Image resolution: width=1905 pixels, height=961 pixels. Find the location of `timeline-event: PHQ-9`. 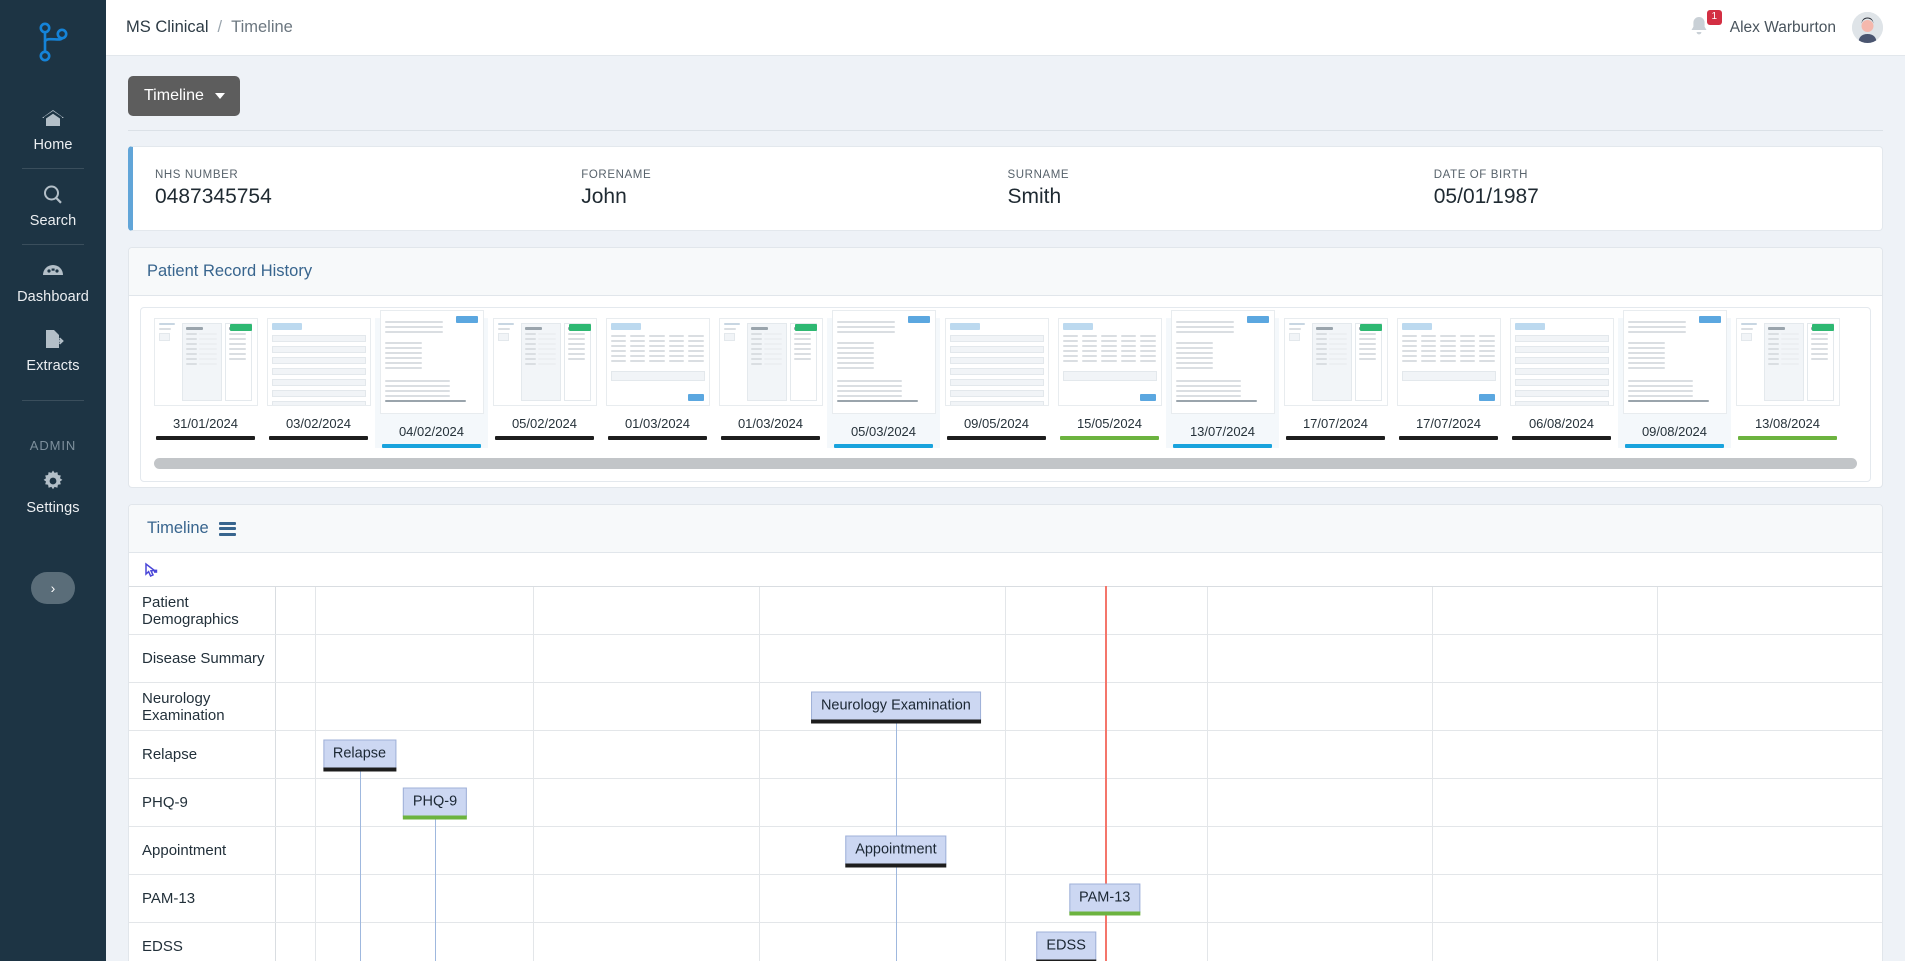

timeline-event: PHQ-9 is located at coordinates (435, 803).